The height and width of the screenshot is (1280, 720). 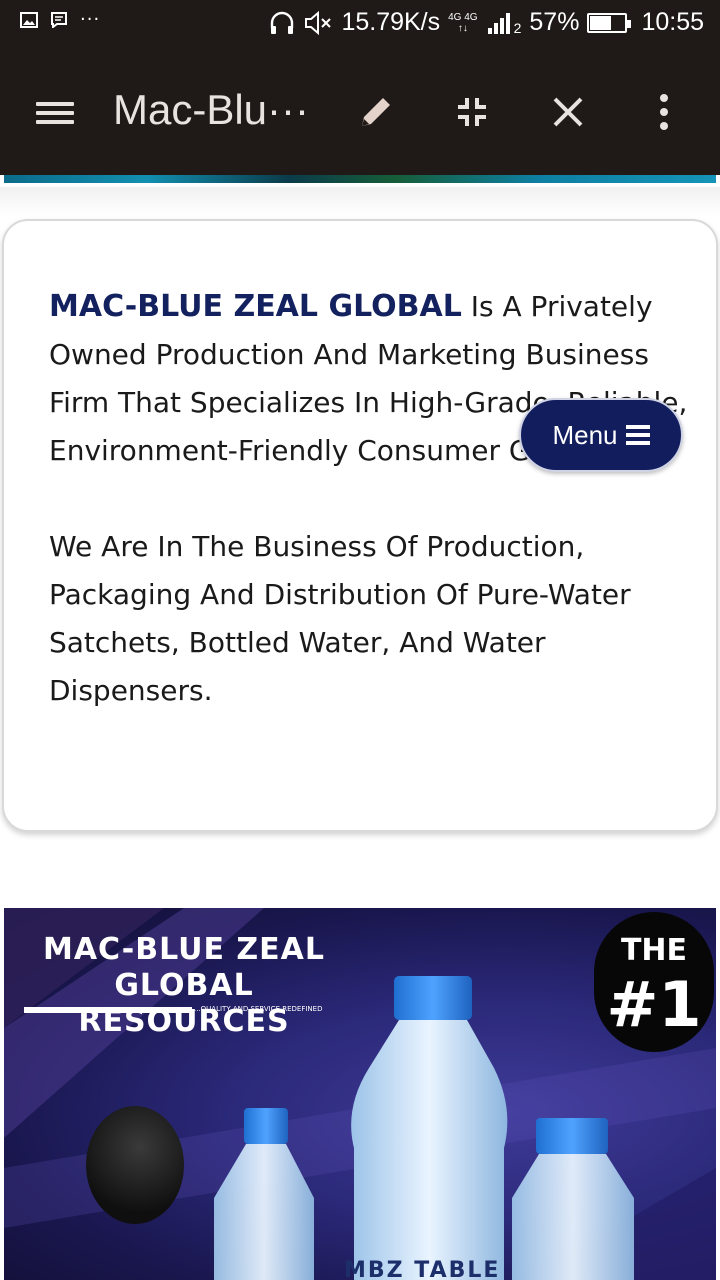 I want to click on status-left-icons: ···, so click(x=60, y=19).